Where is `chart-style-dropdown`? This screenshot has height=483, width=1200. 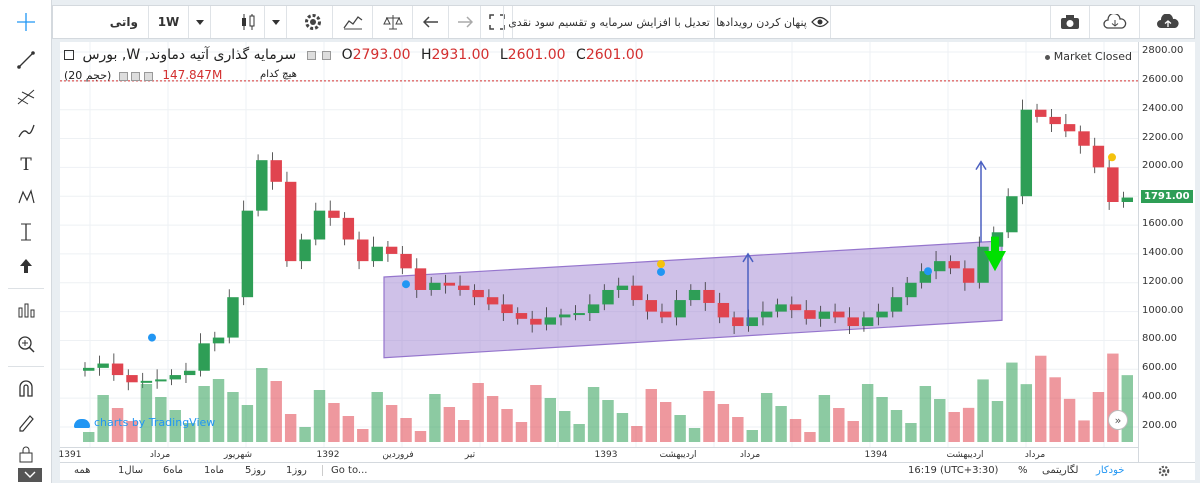 chart-style-dropdown is located at coordinates (276, 22).